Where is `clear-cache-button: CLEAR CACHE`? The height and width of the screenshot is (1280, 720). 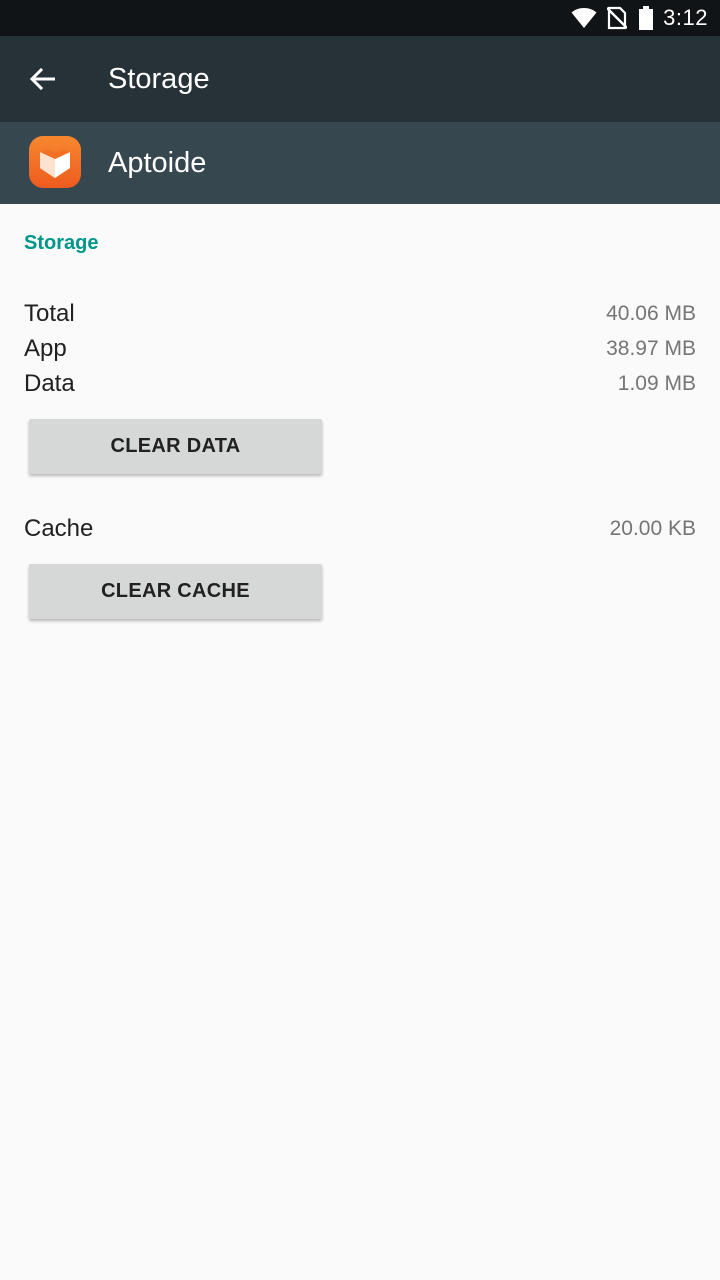 clear-cache-button: CLEAR CACHE is located at coordinates (175, 591).